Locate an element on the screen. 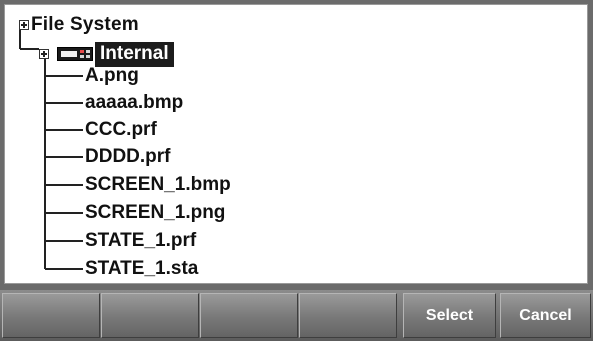  tree-node-file-system: File System is located at coordinates (79, 25).